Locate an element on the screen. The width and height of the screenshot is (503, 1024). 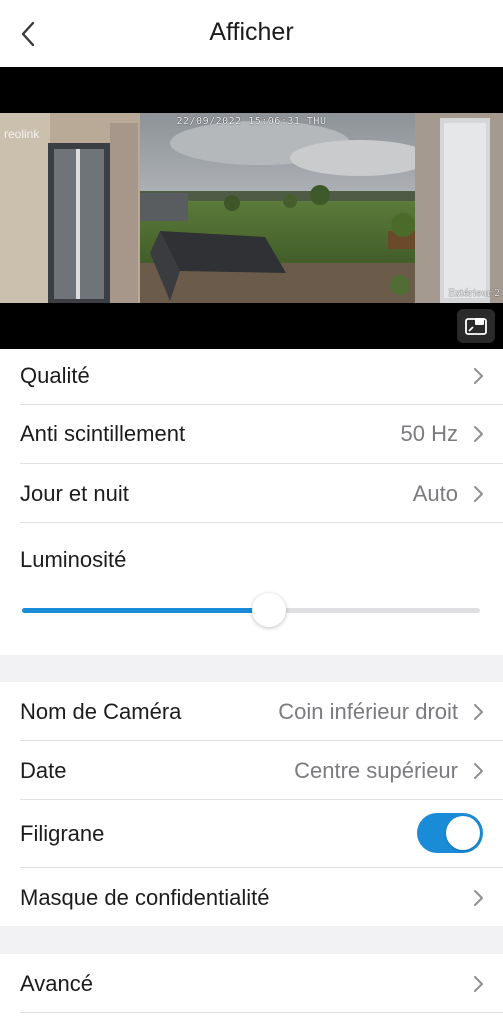
setting-value-date: Centre supérieur is located at coordinates (376, 770).